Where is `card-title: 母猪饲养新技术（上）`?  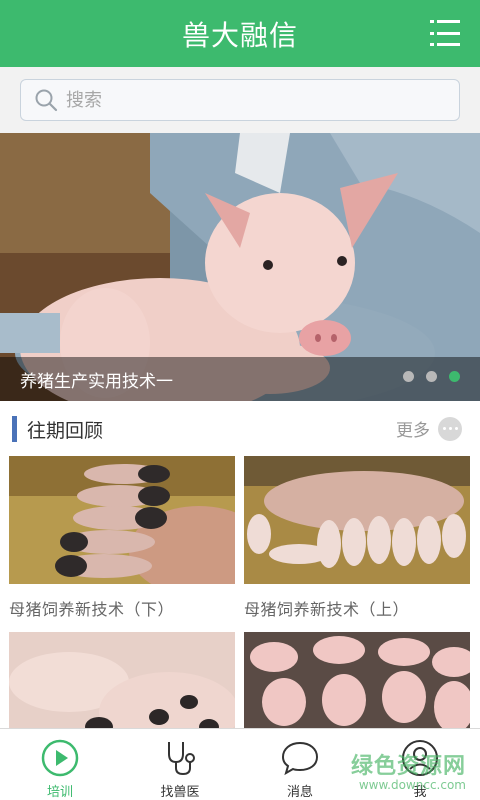 card-title: 母猪饲养新技术（上） is located at coordinates (327, 609).